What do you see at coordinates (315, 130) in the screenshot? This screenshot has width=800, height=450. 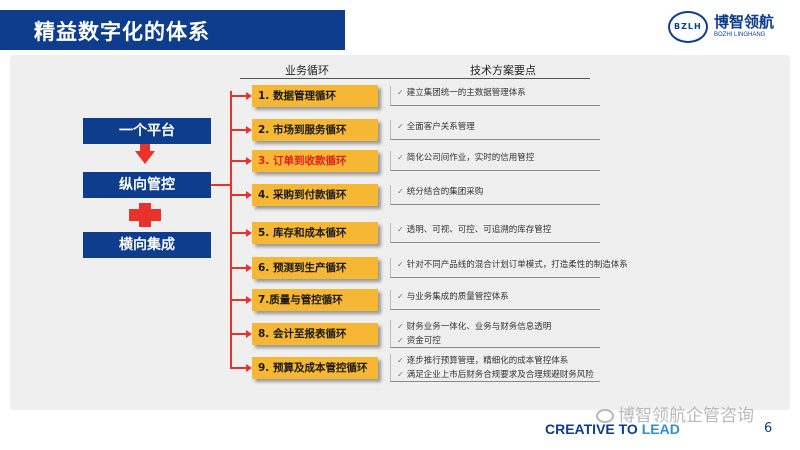 I see `cycle-box: 2. 市场到服务循环` at bounding box center [315, 130].